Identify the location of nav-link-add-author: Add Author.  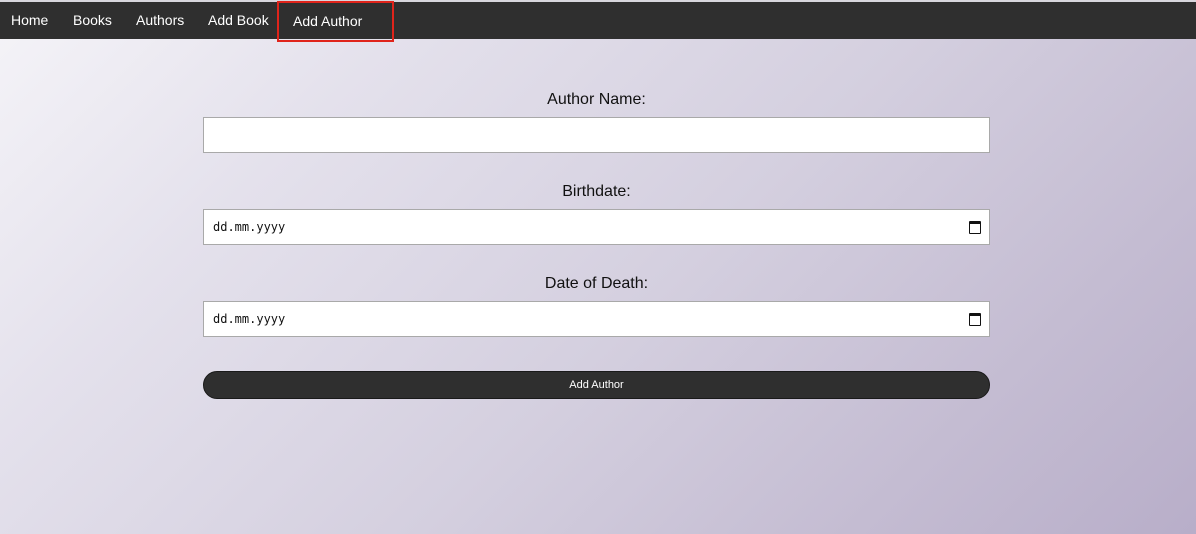
(327, 21).